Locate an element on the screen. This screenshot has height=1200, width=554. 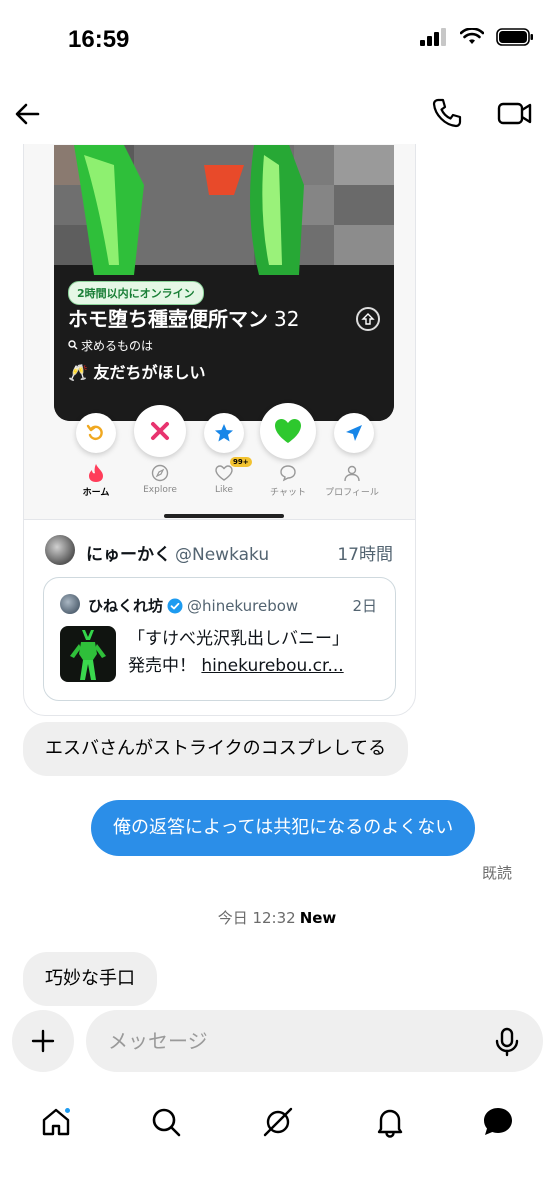
costume-thumbnail-image is located at coordinates (88, 655).